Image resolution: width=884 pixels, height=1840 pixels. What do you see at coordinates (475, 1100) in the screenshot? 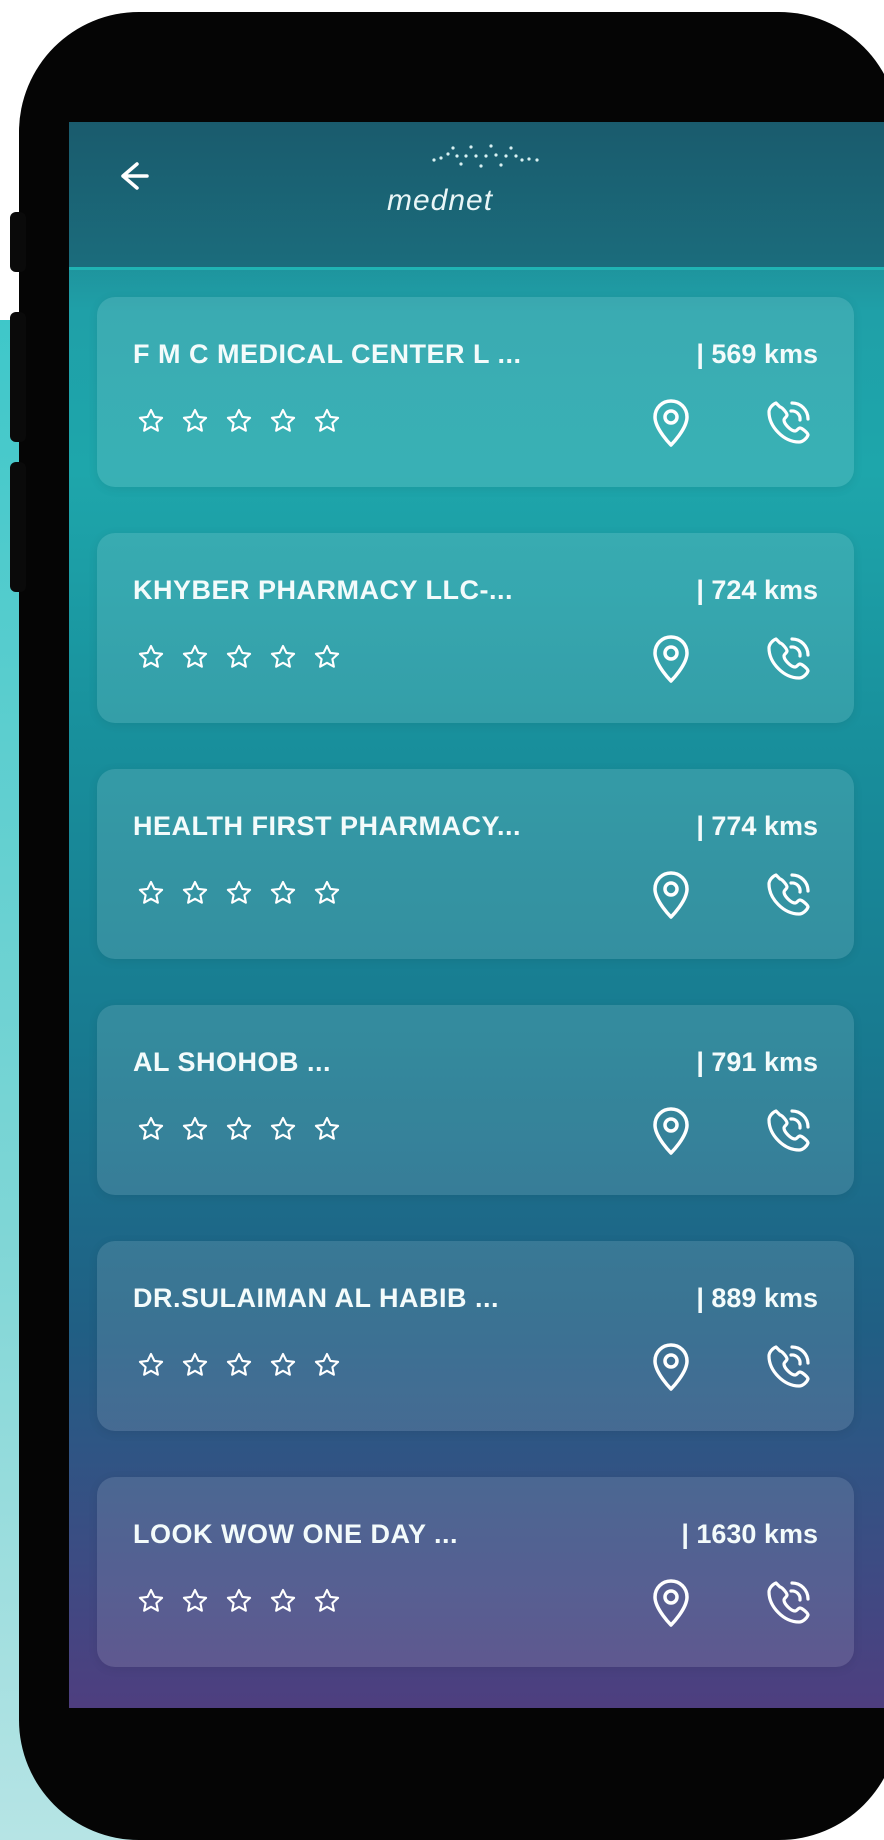
I see `facility-card: AL SHOHOB ... | 791 kms` at bounding box center [475, 1100].